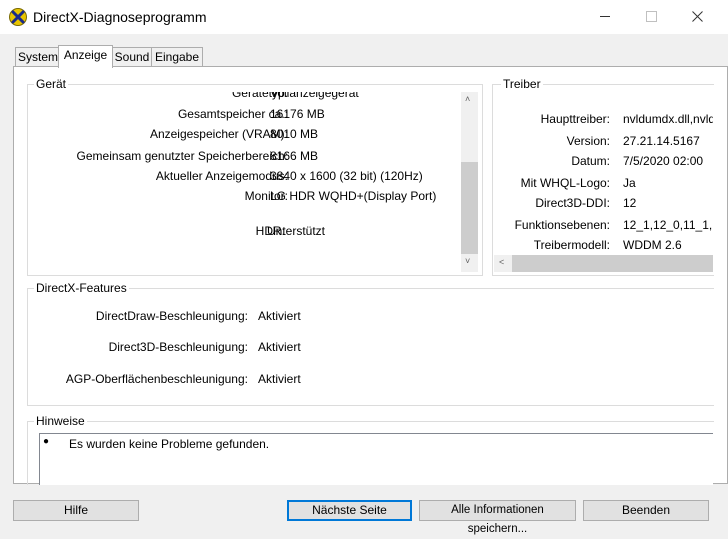  Describe the element at coordinates (565, 183) in the screenshot. I see `driver-label-whql: Mit WHQL-Logo:` at that location.